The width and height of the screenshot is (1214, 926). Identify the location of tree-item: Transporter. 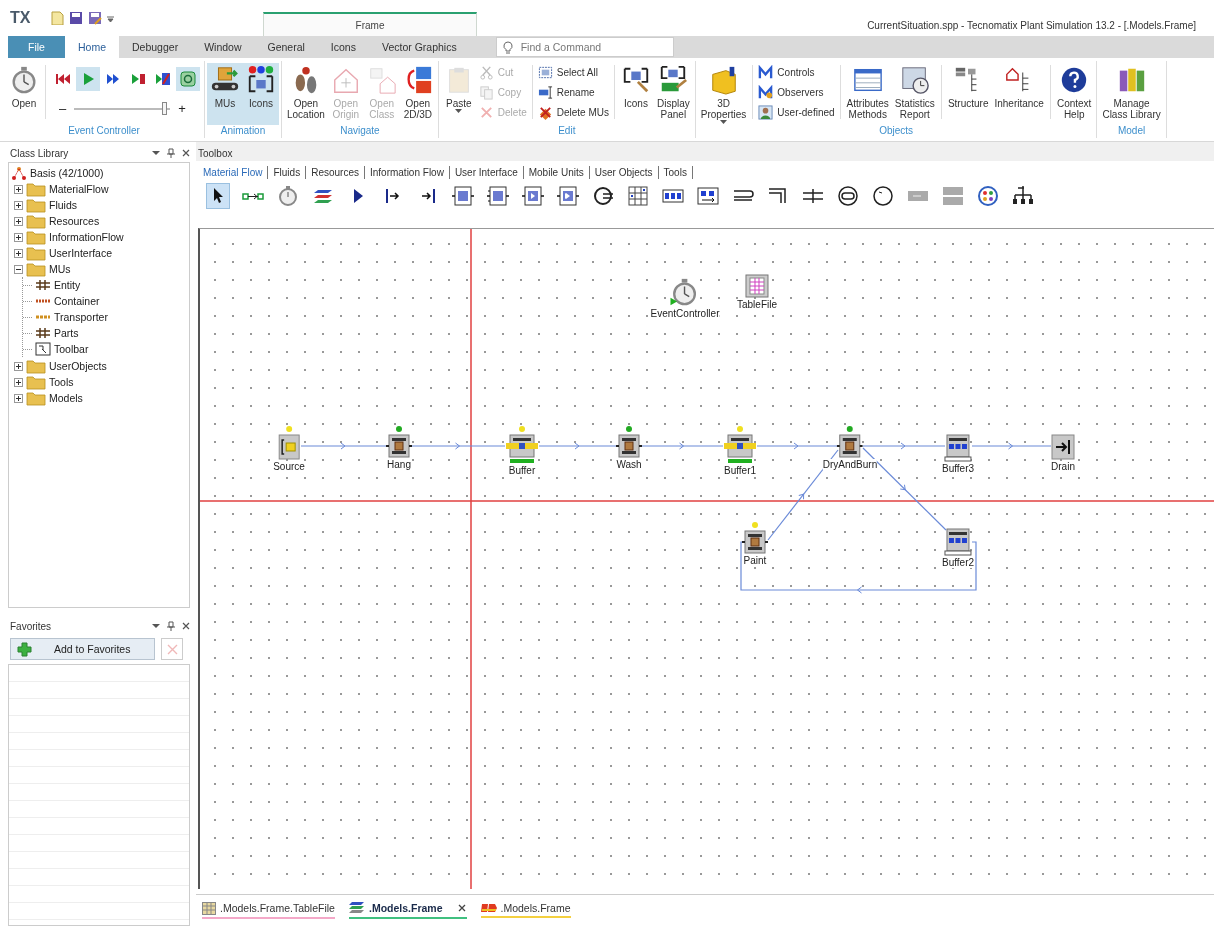
(81, 317).